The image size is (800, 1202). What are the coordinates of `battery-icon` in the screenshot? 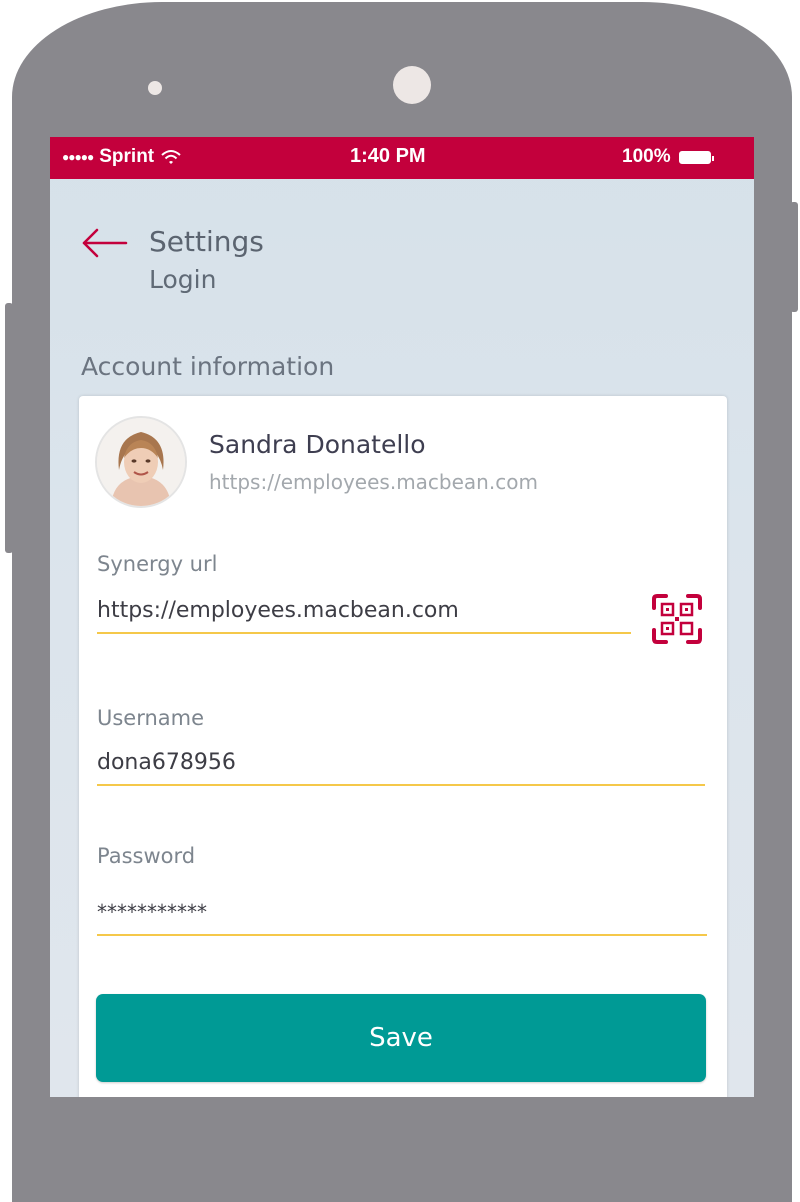 It's located at (696, 157).